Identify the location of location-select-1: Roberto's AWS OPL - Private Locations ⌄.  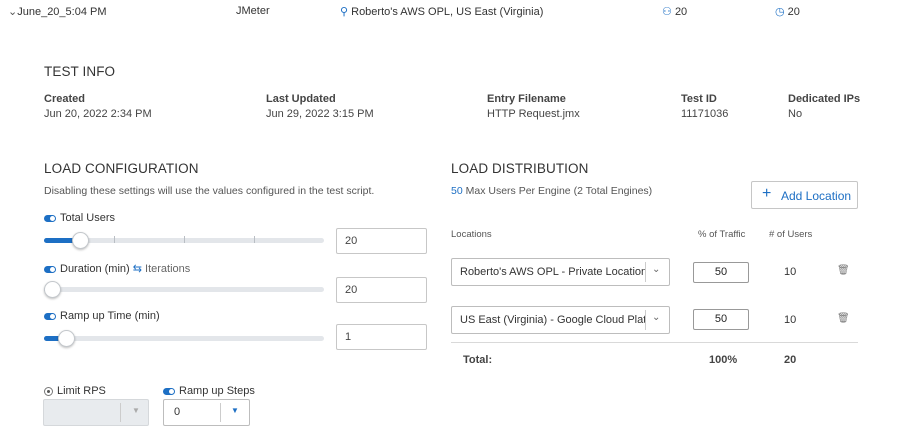
(560, 272).